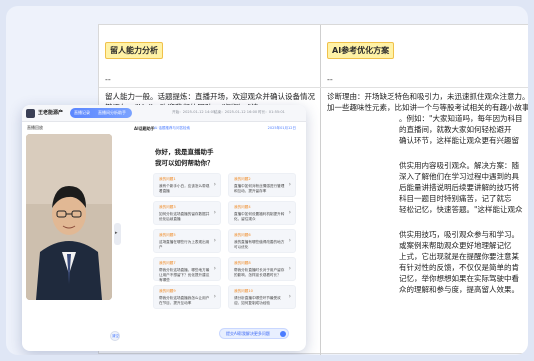 The height and width of the screenshot is (361, 534). Describe the element at coordinates (167, 291) in the screenshot. I see `card-label: 我的问题9` at that location.